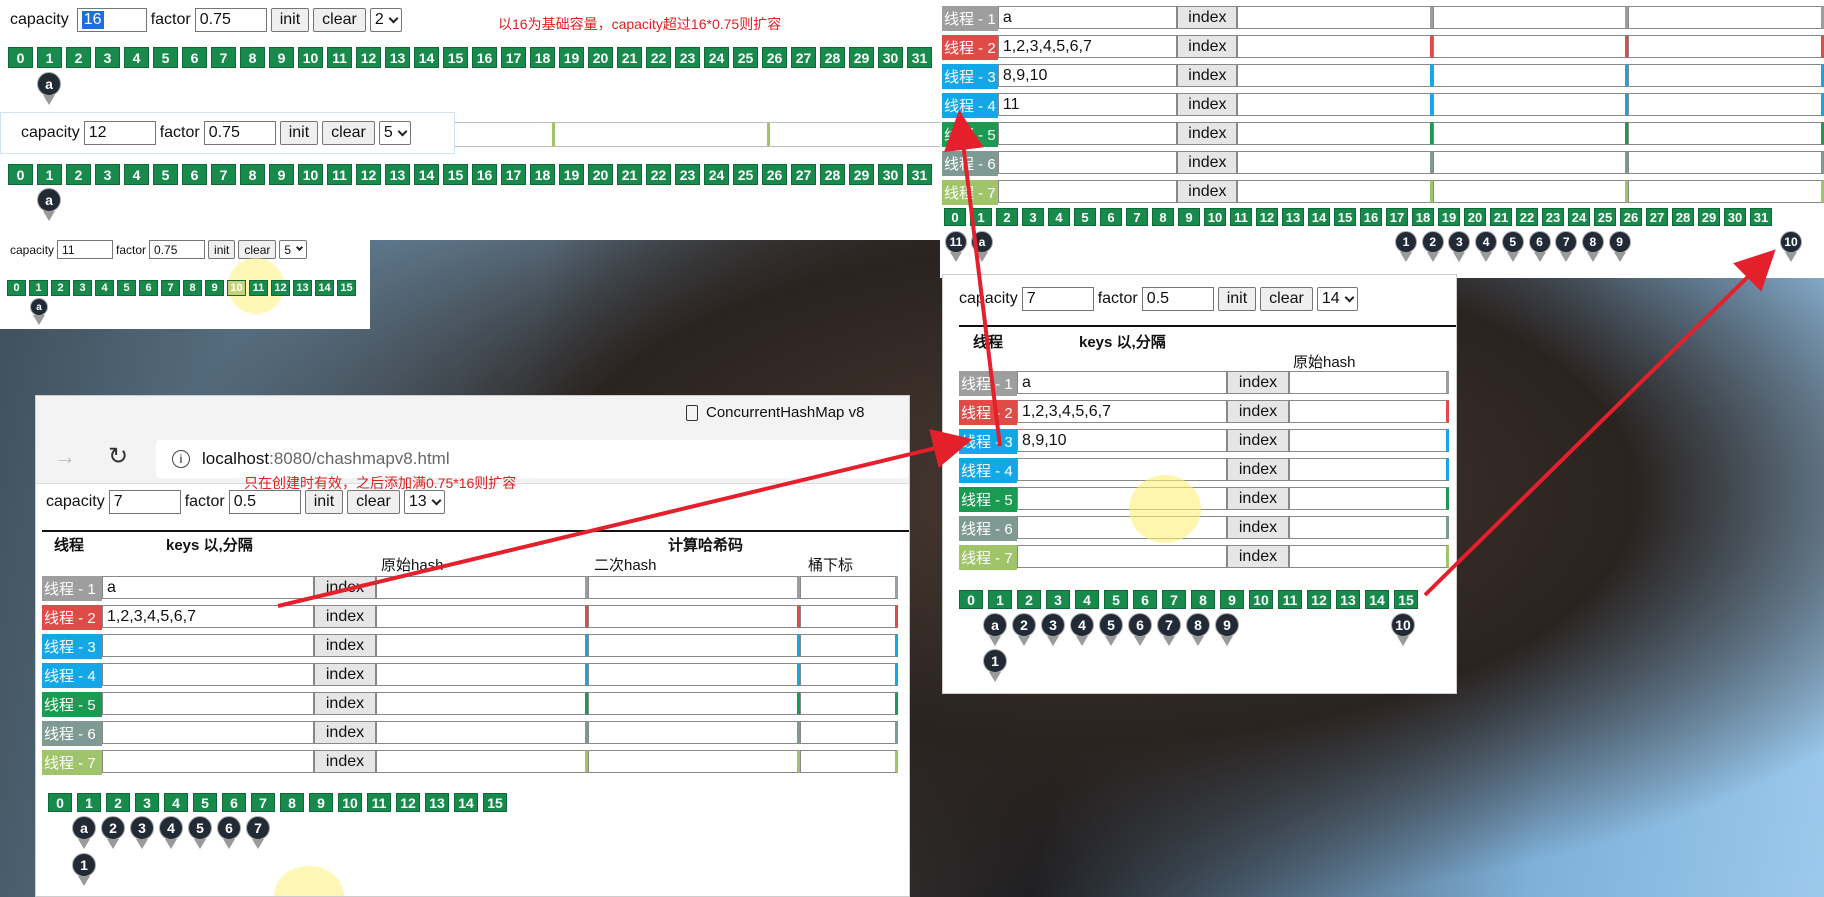 Image resolution: width=1824 pixels, height=897 pixels. I want to click on bucket-11: 11, so click(1241, 217).